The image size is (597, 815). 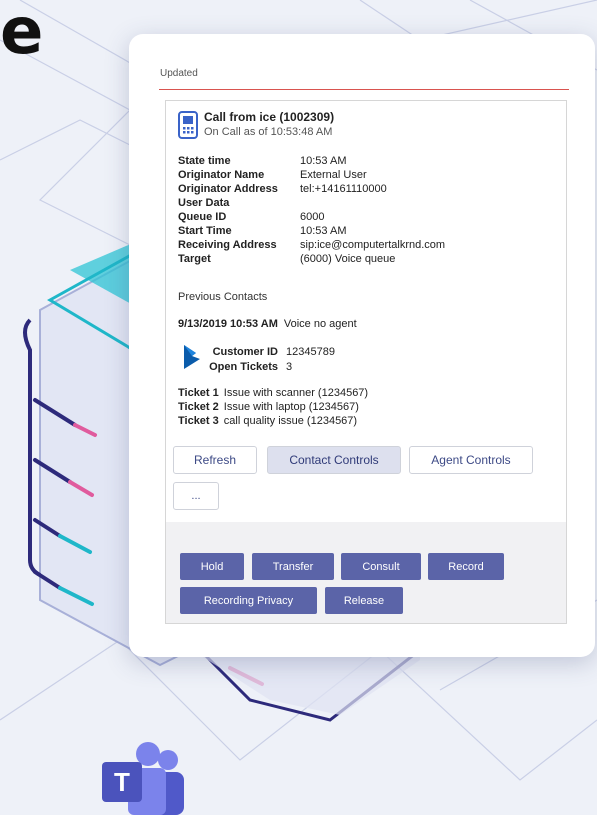 I want to click on hero-heading-fragment: e, so click(x=22, y=34).